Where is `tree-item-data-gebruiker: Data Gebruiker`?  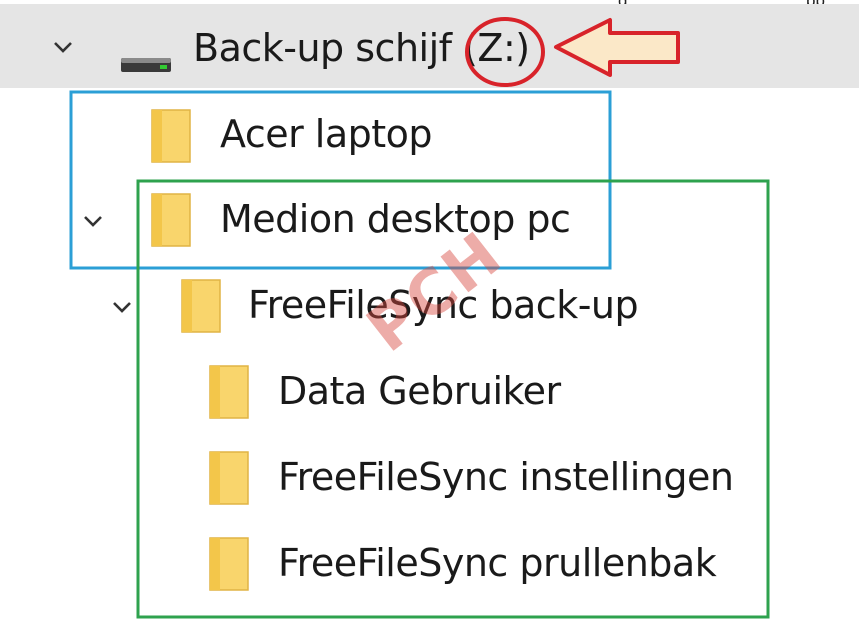 tree-item-data-gebruiker: Data Gebruiker is located at coordinates (429, 392).